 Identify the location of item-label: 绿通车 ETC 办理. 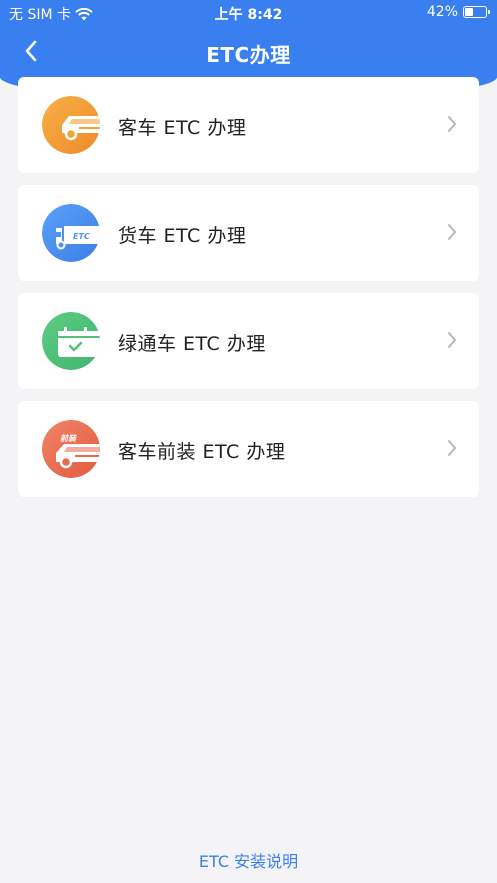
(192, 344).